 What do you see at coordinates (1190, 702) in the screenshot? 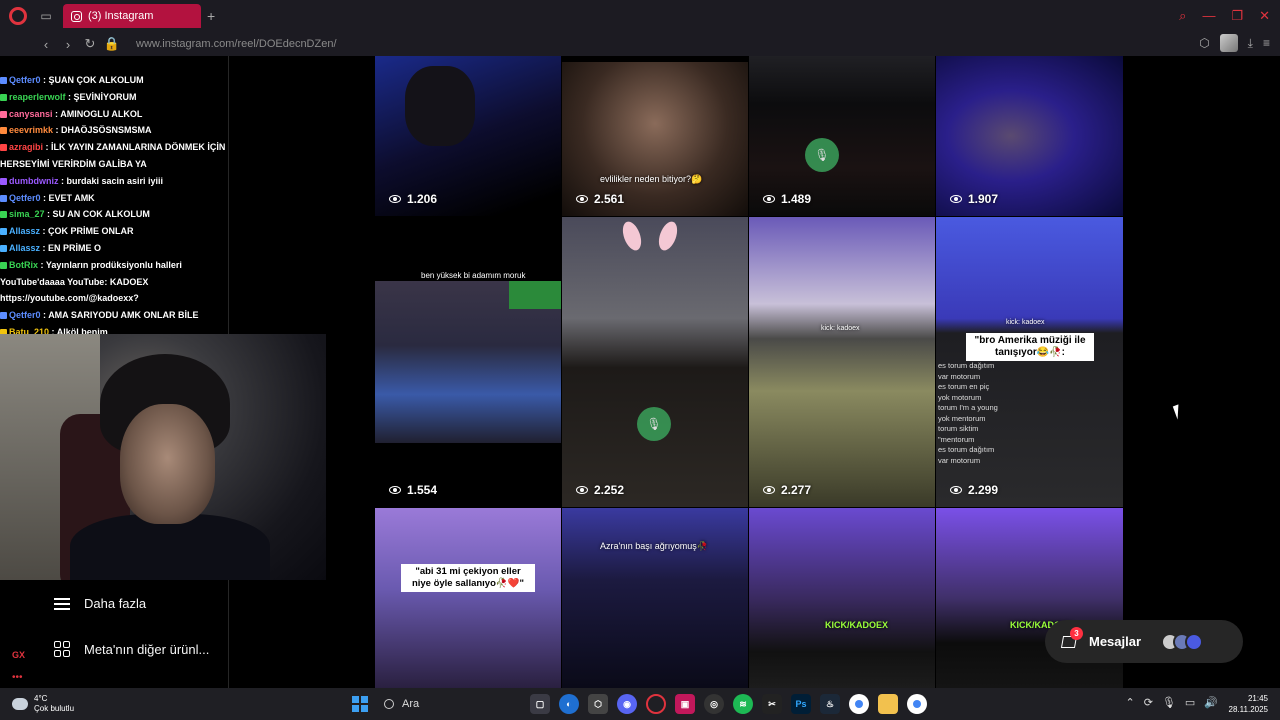
I see `display-icon: ▭` at bounding box center [1190, 702].